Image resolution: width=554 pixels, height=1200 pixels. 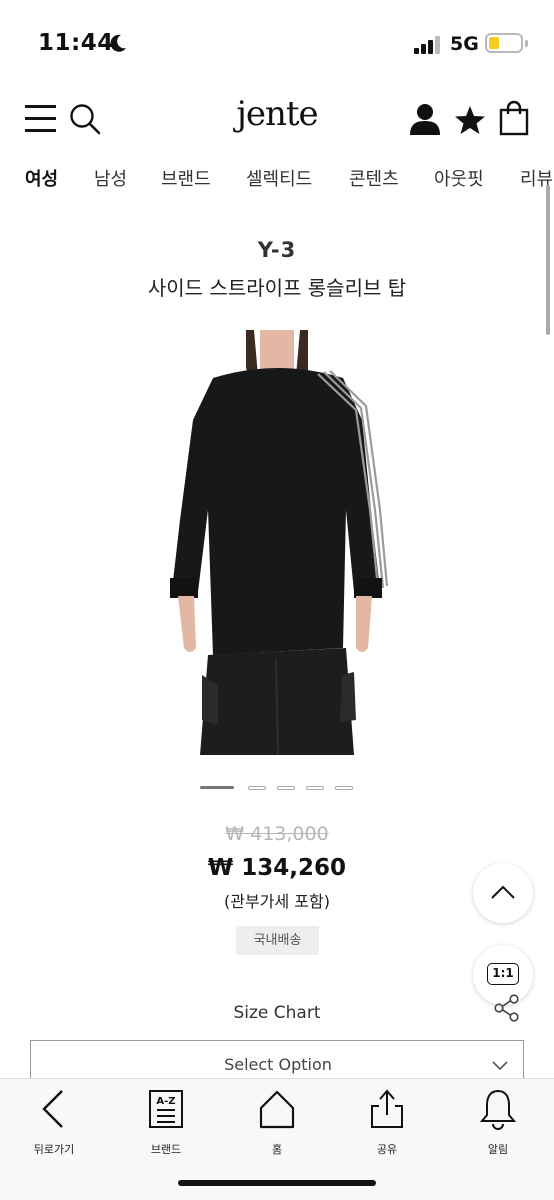 What do you see at coordinates (277, 288) in the screenshot?
I see `product-name: 사이드 스트라이프 롱슬리브 탑` at bounding box center [277, 288].